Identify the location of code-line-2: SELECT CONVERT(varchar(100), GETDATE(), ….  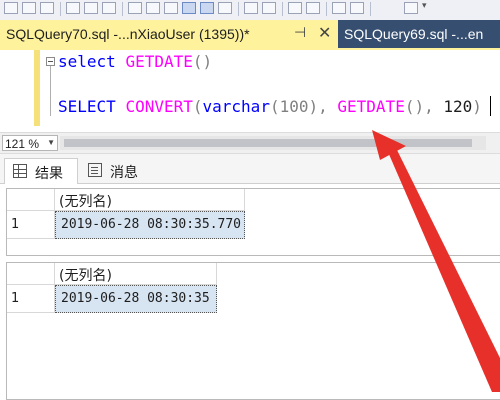
(270, 106).